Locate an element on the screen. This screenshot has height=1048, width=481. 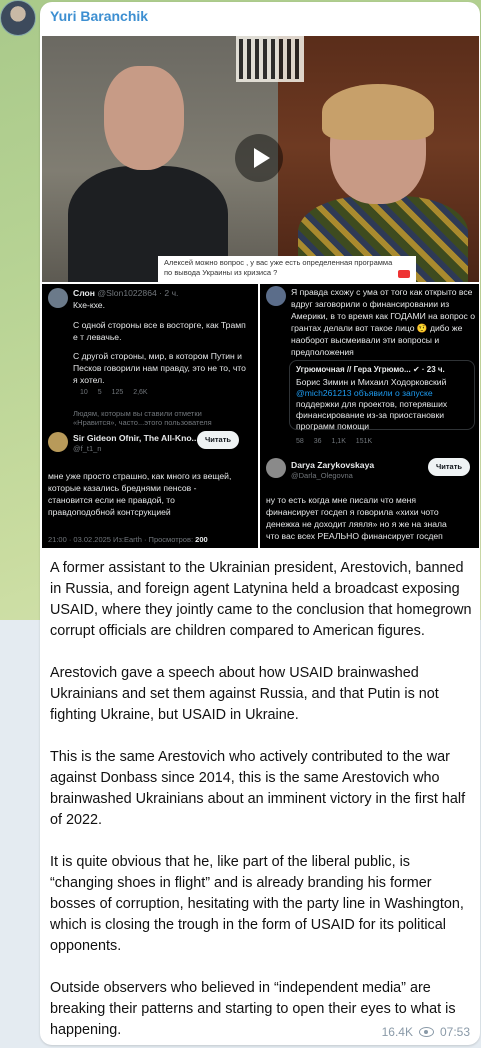
reply-text-line: ну то есть когда мне писали что меня is located at coordinates (341, 500).